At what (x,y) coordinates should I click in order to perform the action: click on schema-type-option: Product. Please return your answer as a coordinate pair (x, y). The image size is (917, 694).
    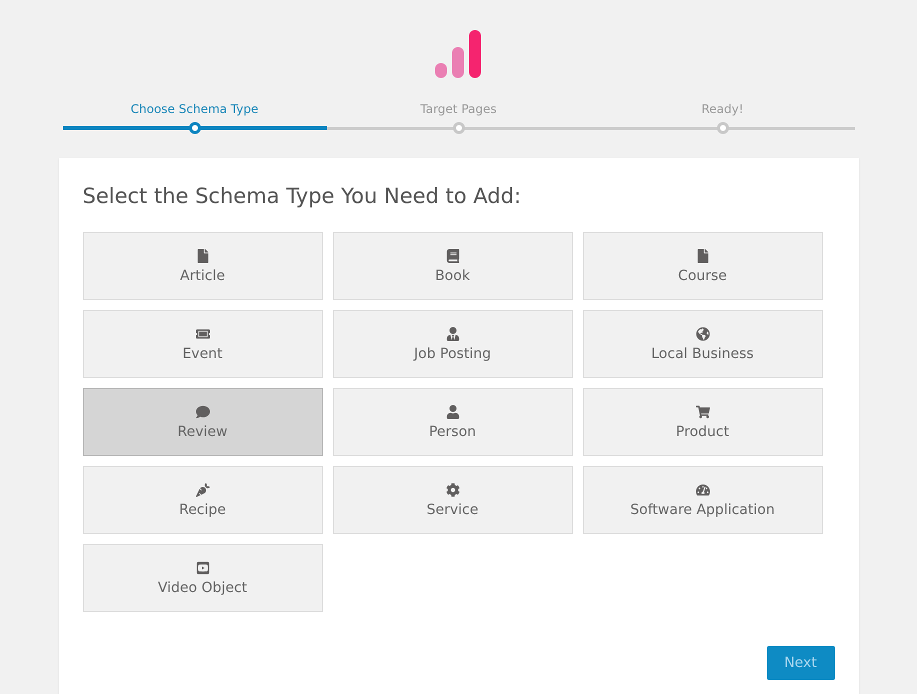
    Looking at the image, I should click on (702, 422).